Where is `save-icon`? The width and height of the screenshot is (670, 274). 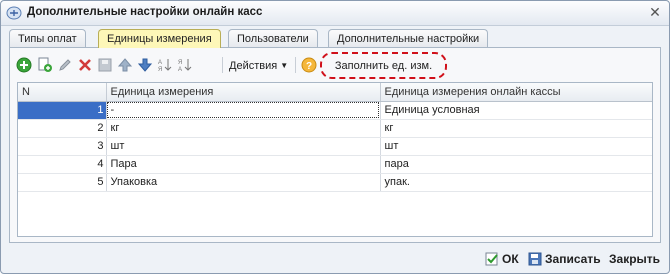 save-icon is located at coordinates (105, 65).